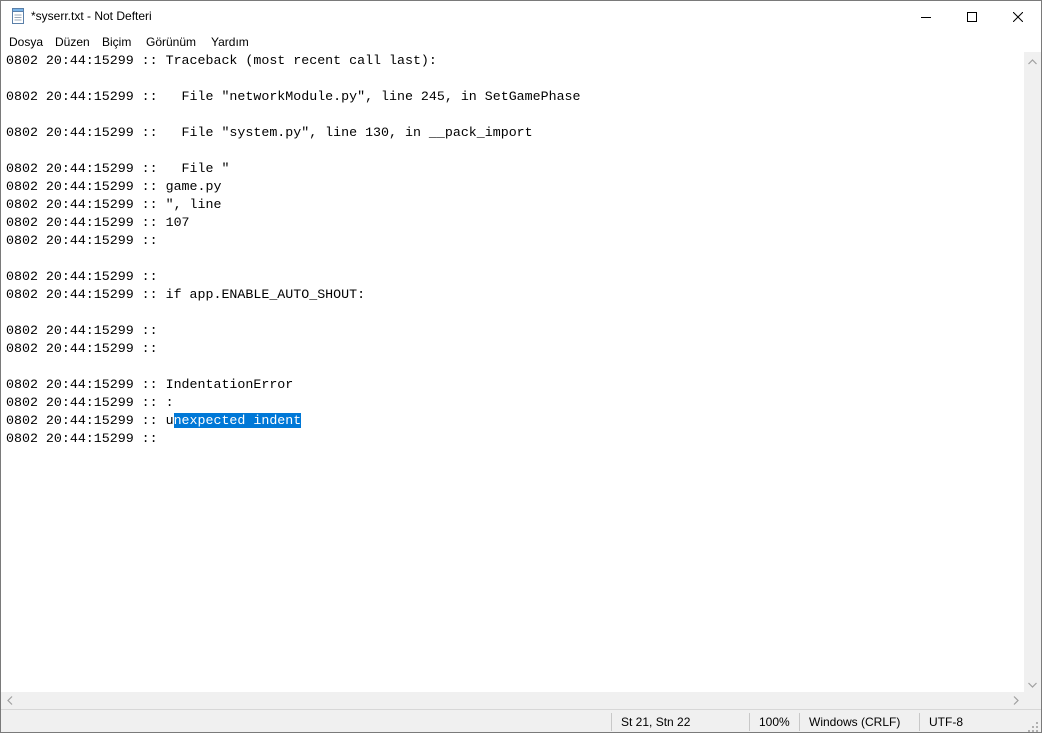 The image size is (1042, 733). I want to click on scrollbar-corner, so click(1032, 700).